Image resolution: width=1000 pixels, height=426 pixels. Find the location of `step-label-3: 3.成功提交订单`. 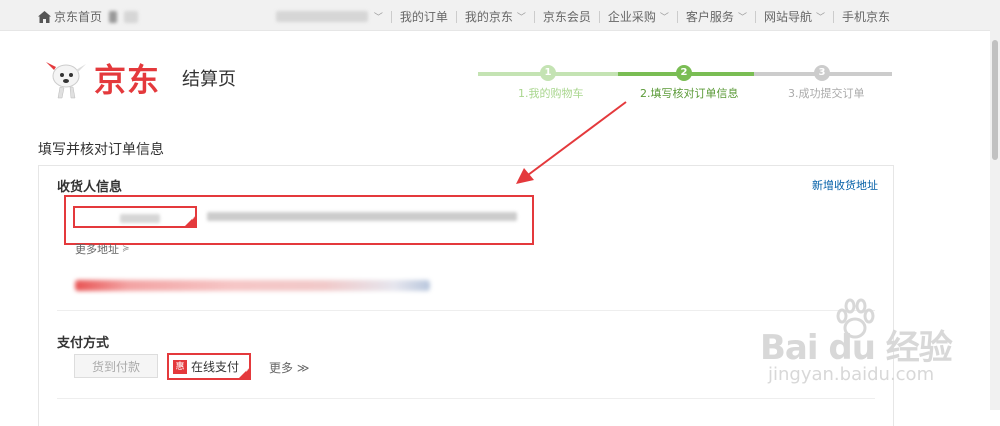

step-label-3: 3.成功提交订单 is located at coordinates (826, 93).